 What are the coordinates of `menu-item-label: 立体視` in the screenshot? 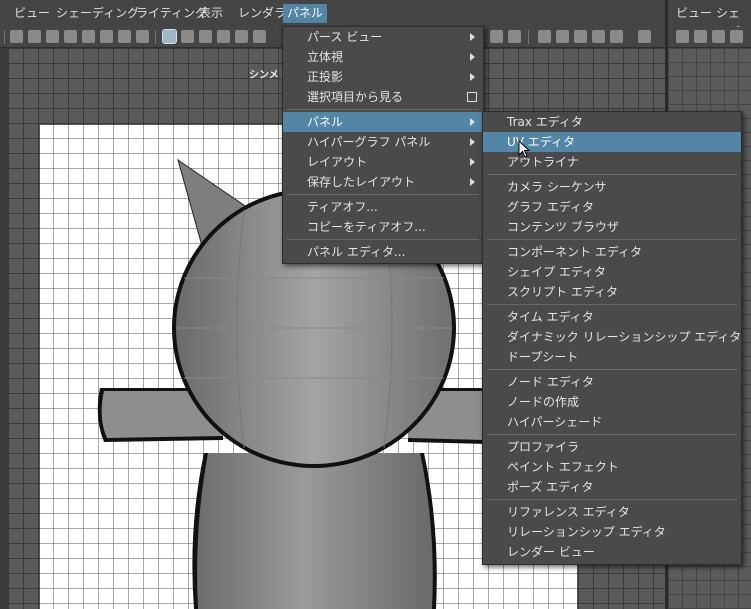 It's located at (325, 57).